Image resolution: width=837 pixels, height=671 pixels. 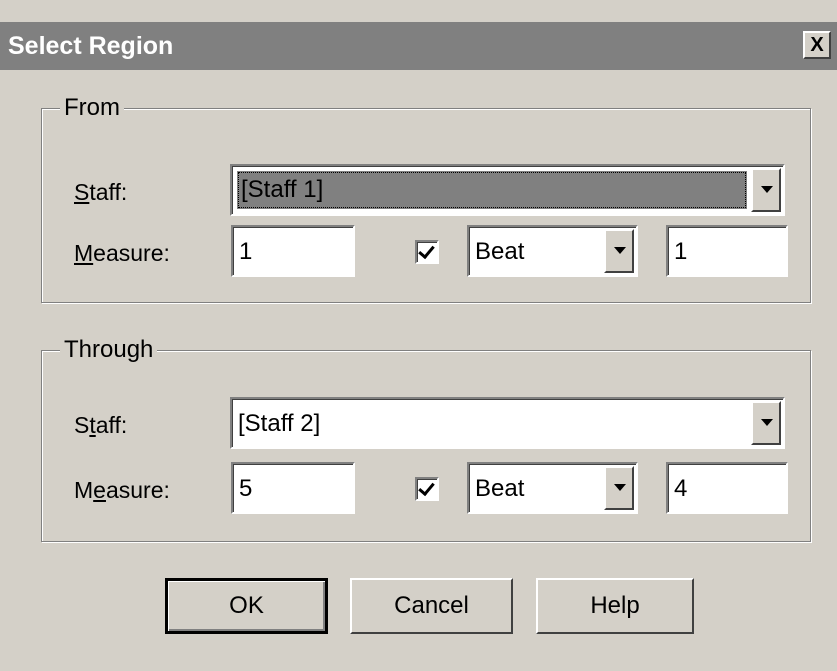 I want to click on through-group-label: Through, so click(x=109, y=350).